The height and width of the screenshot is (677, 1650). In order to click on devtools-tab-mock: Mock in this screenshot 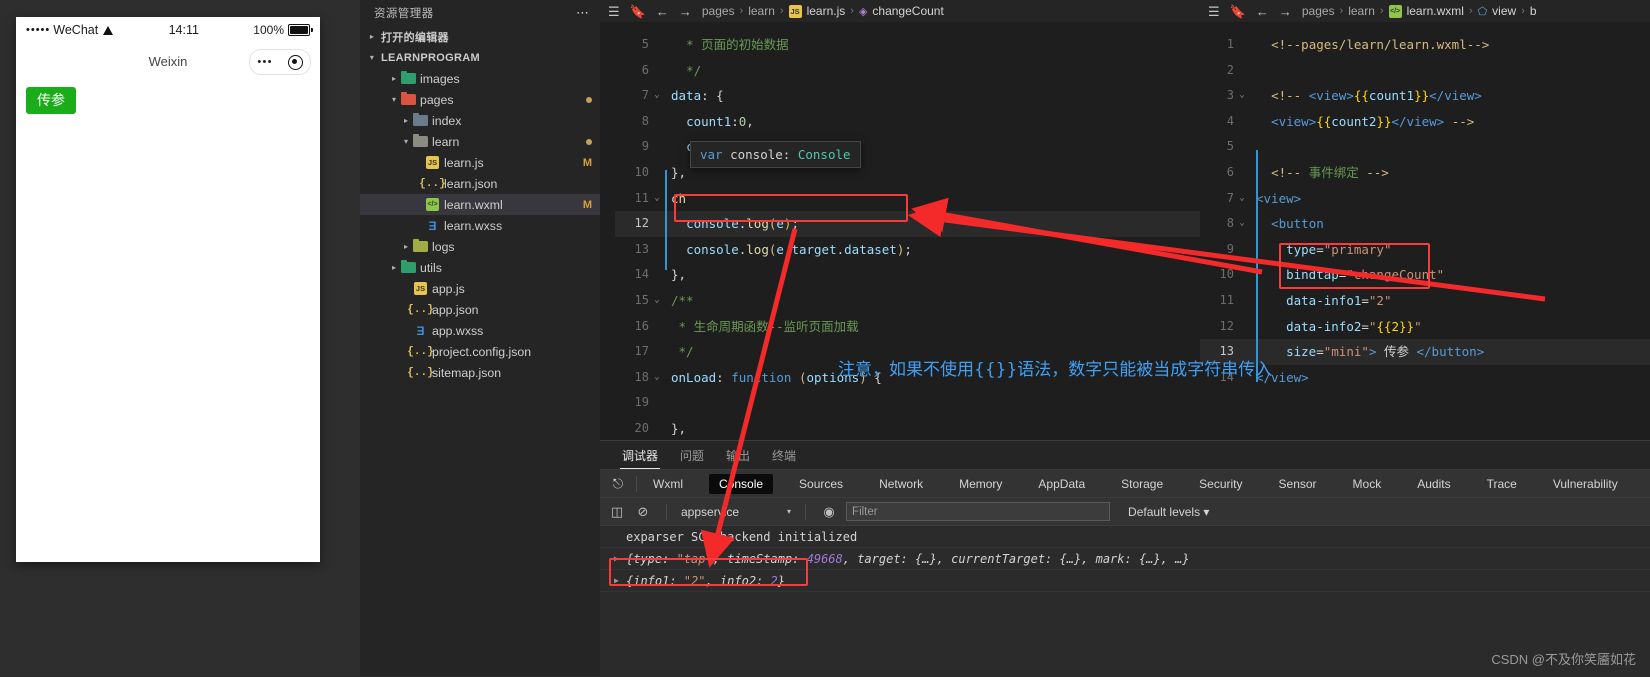, I will do `click(1367, 484)`.